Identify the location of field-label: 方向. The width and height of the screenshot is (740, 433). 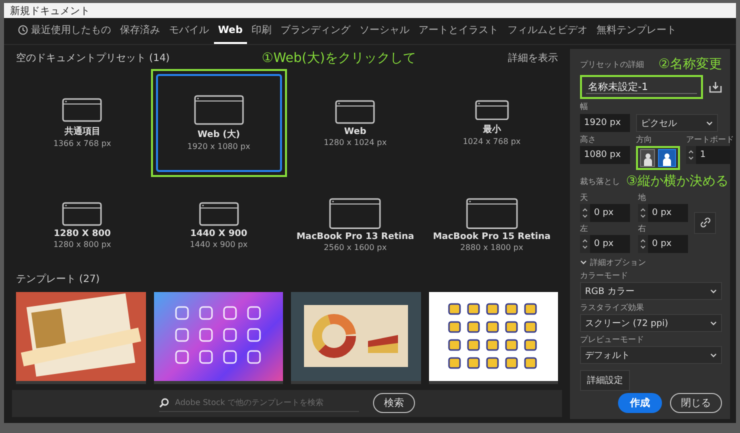
(644, 139).